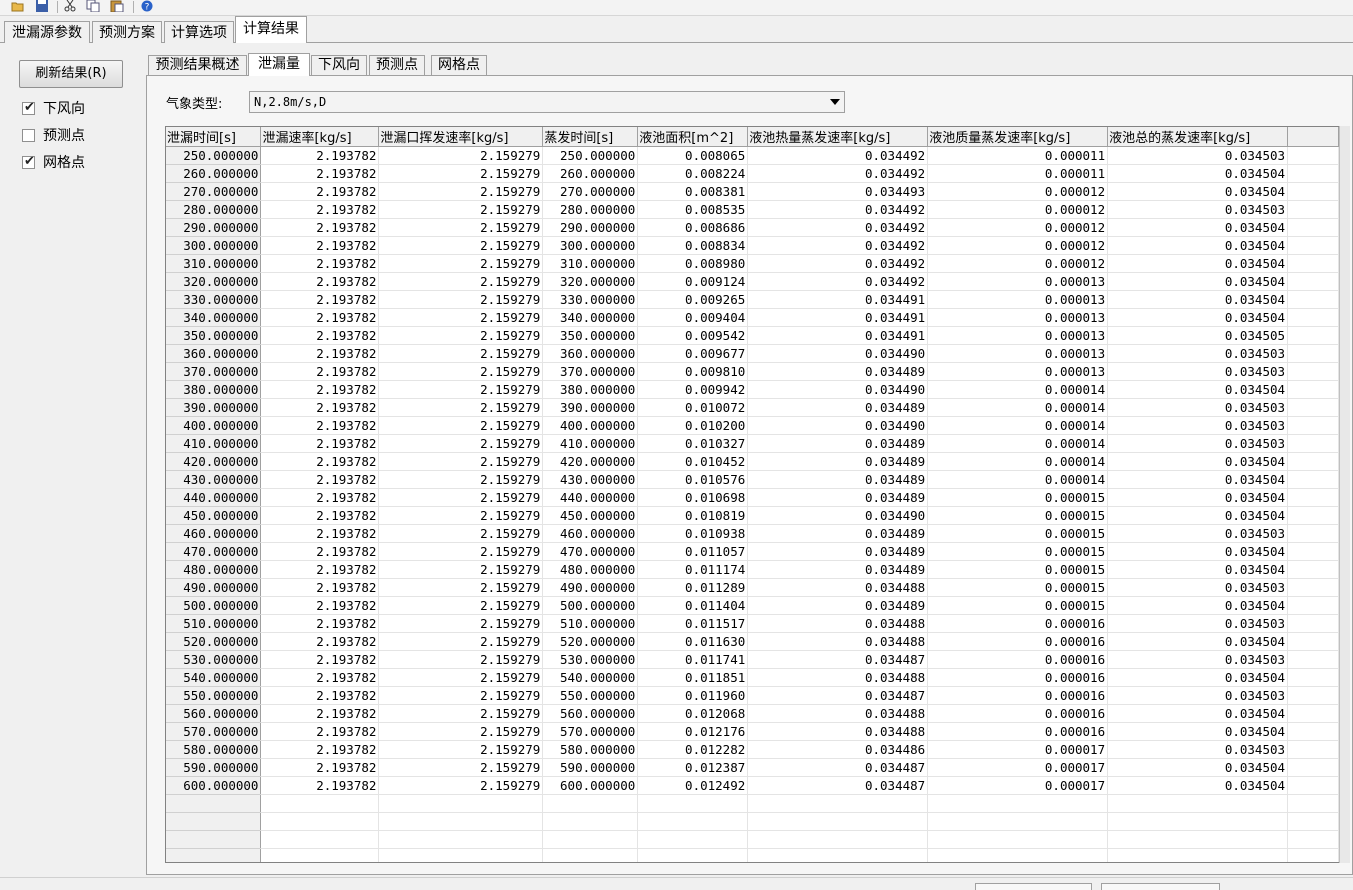  I want to click on row-header-cell: 600.000000, so click(214, 785).